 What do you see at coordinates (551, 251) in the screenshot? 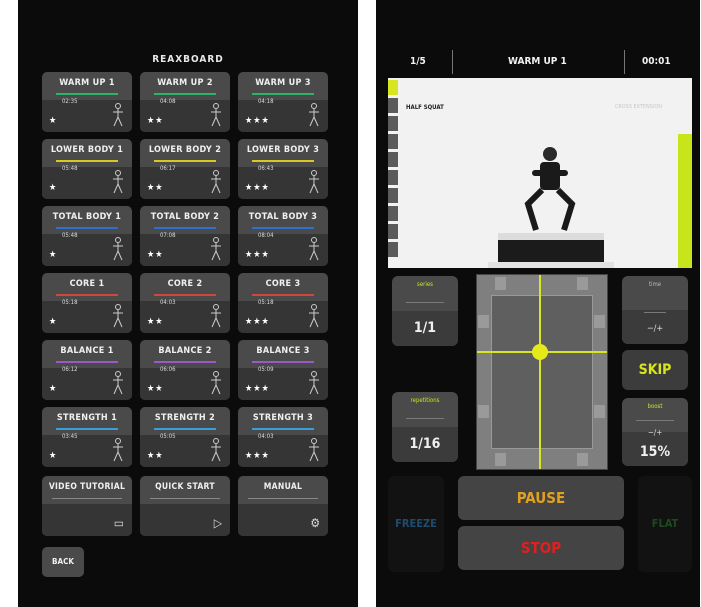
I see `plyo-box` at bounding box center [551, 251].